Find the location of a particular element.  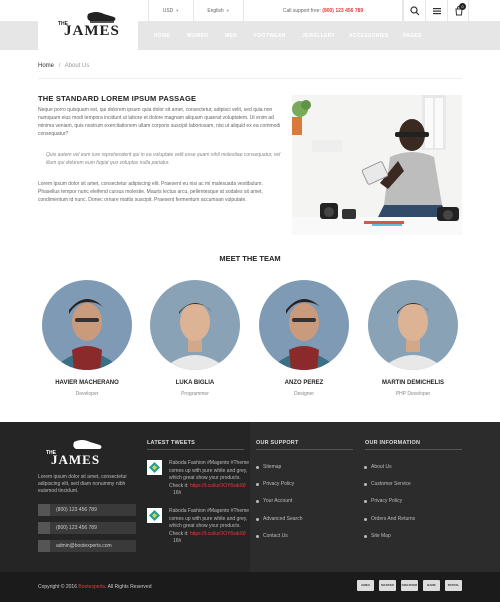

search-icon is located at coordinates (415, 11).